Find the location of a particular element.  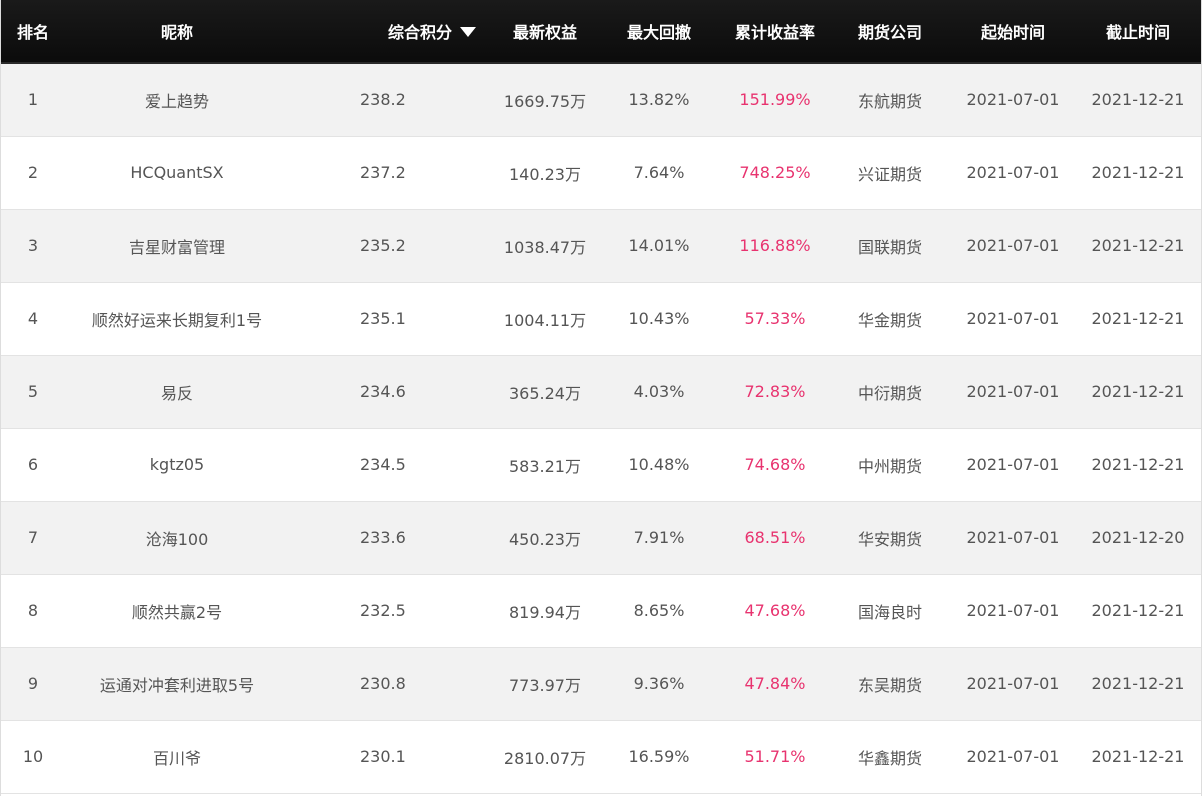

header-score: 综合积分 is located at coordinates (391, 32).